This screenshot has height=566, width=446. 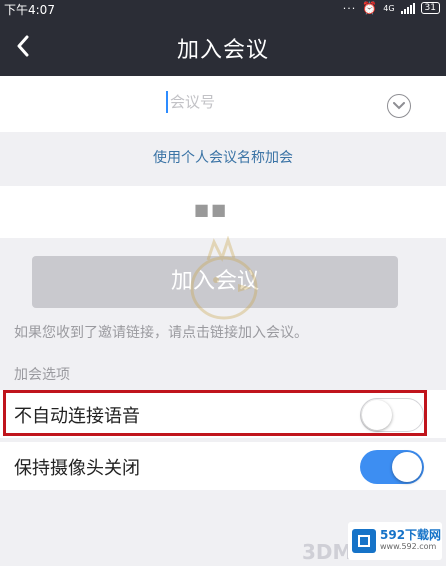 I want to click on option-label-no-auto-audio: 不自动连接语音, so click(x=77, y=416).